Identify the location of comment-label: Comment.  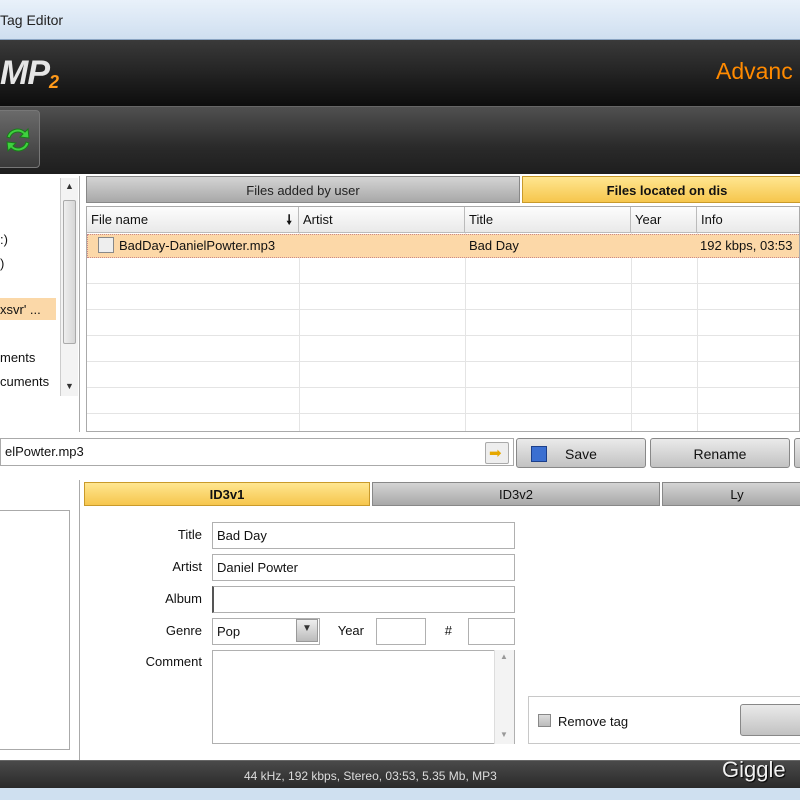
(173, 661).